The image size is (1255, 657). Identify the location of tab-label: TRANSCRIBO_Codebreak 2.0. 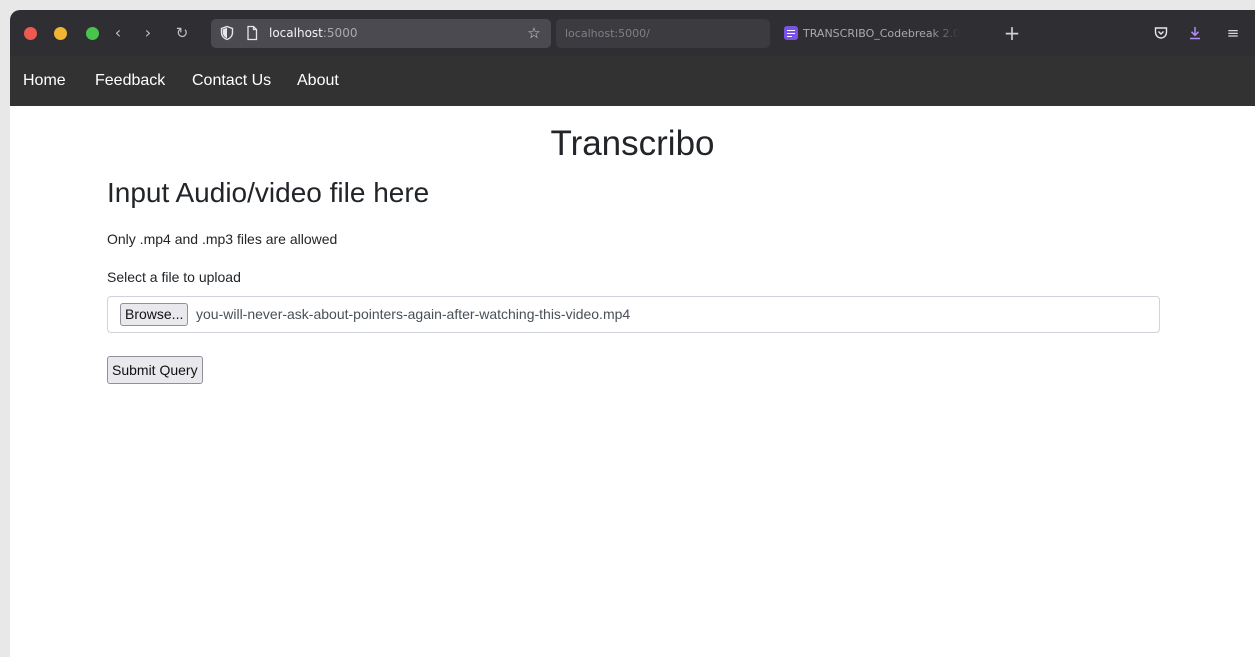
(882, 33).